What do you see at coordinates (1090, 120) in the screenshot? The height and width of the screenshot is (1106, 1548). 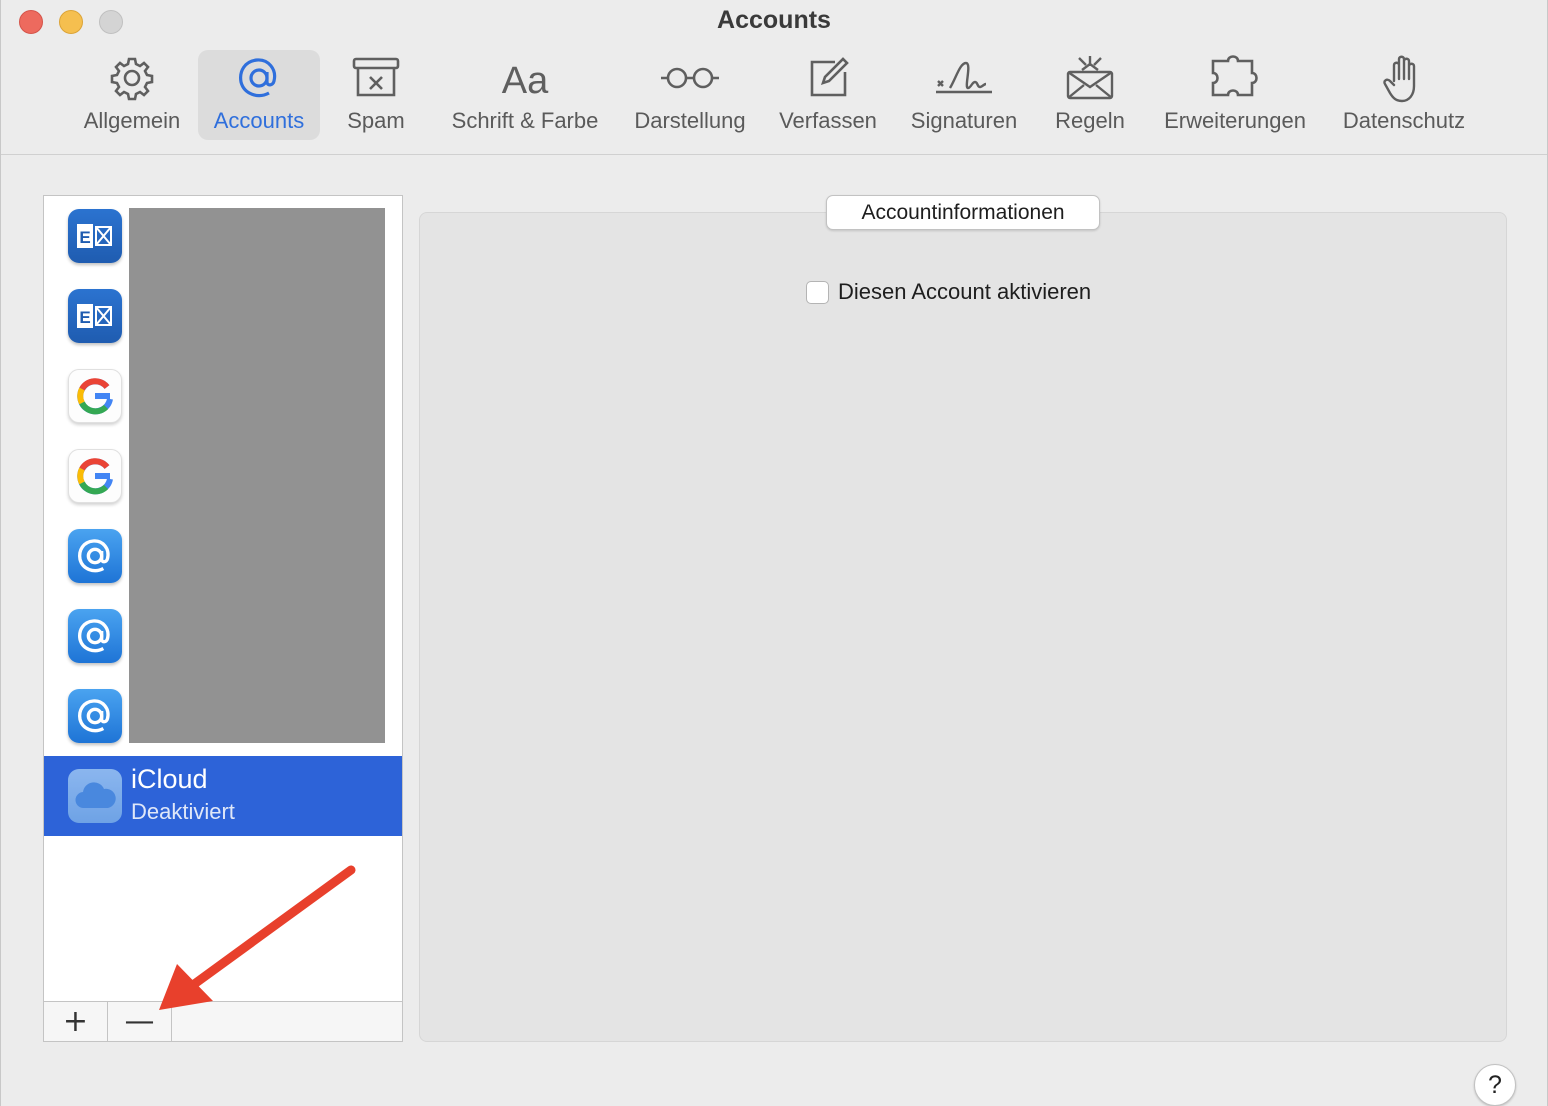 I see `tab-label: Regeln` at bounding box center [1090, 120].